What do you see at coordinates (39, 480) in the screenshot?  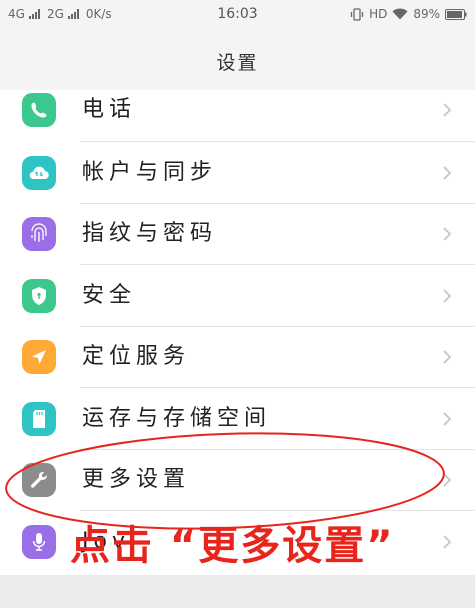 I see `wrench-icon` at bounding box center [39, 480].